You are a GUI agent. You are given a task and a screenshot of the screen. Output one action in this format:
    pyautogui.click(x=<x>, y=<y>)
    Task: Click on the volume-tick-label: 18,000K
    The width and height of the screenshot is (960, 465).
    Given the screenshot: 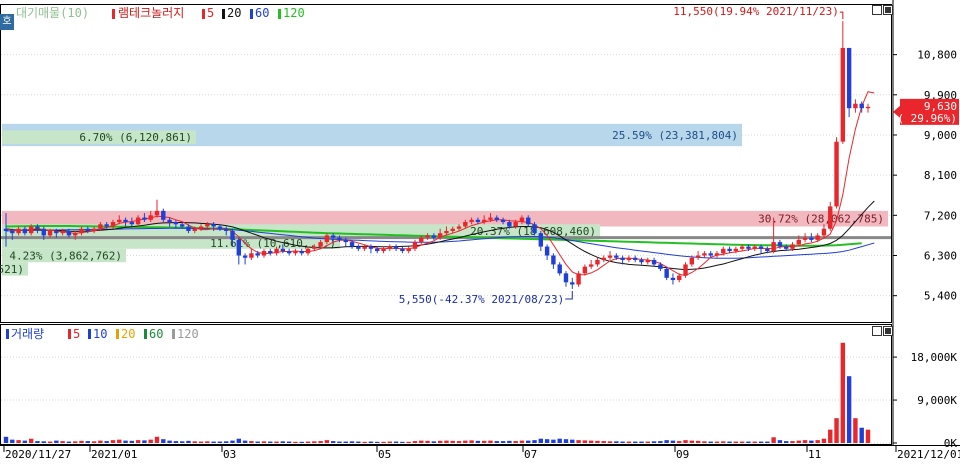 What is the action you would take?
    pyautogui.click(x=934, y=357)
    